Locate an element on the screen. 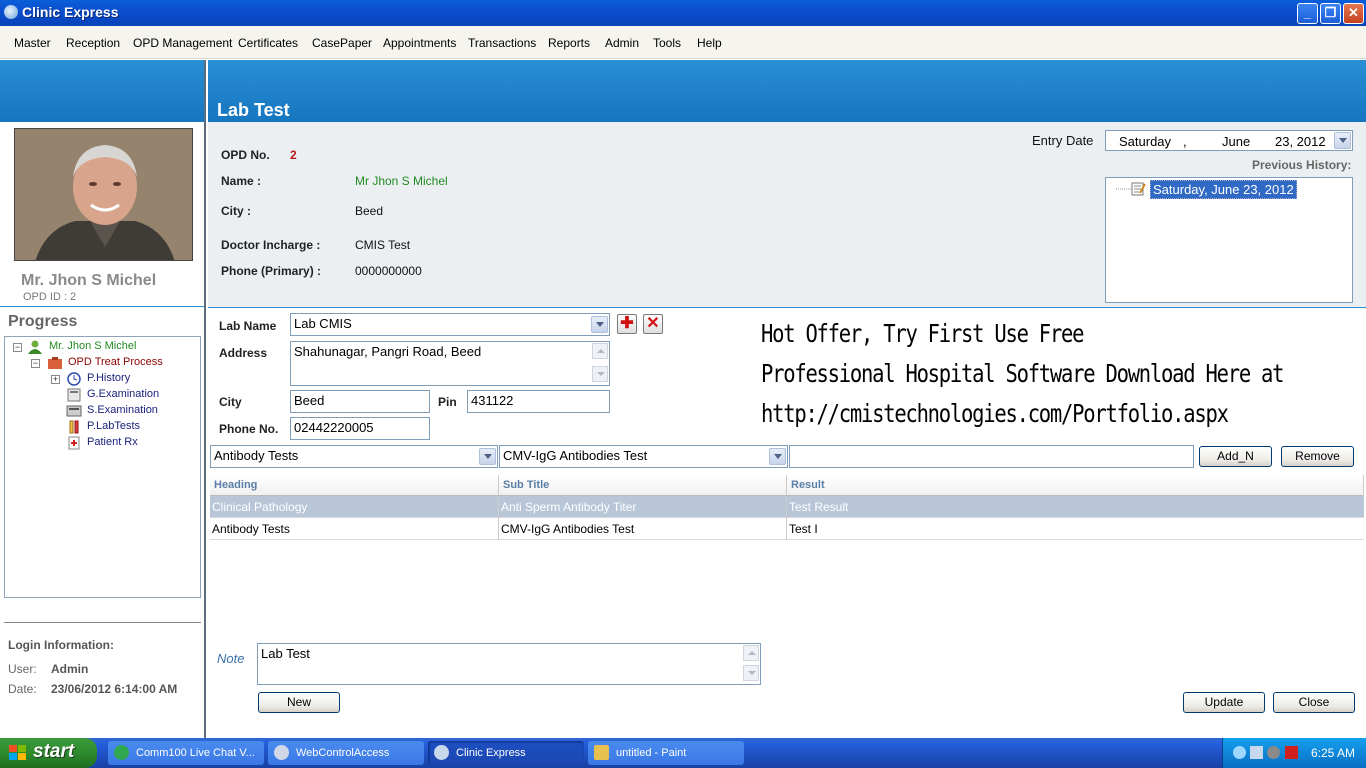 This screenshot has width=1366, height=768. menu-admin: Admin is located at coordinates (622, 43).